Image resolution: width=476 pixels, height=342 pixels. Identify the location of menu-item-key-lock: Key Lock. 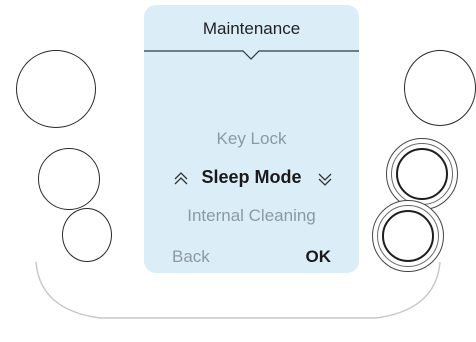
(251, 139).